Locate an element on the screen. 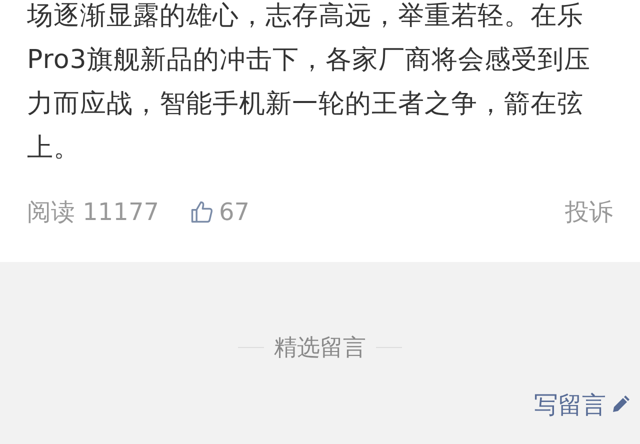 The height and width of the screenshot is (444, 640). report-link: 投诉 is located at coordinates (589, 212).